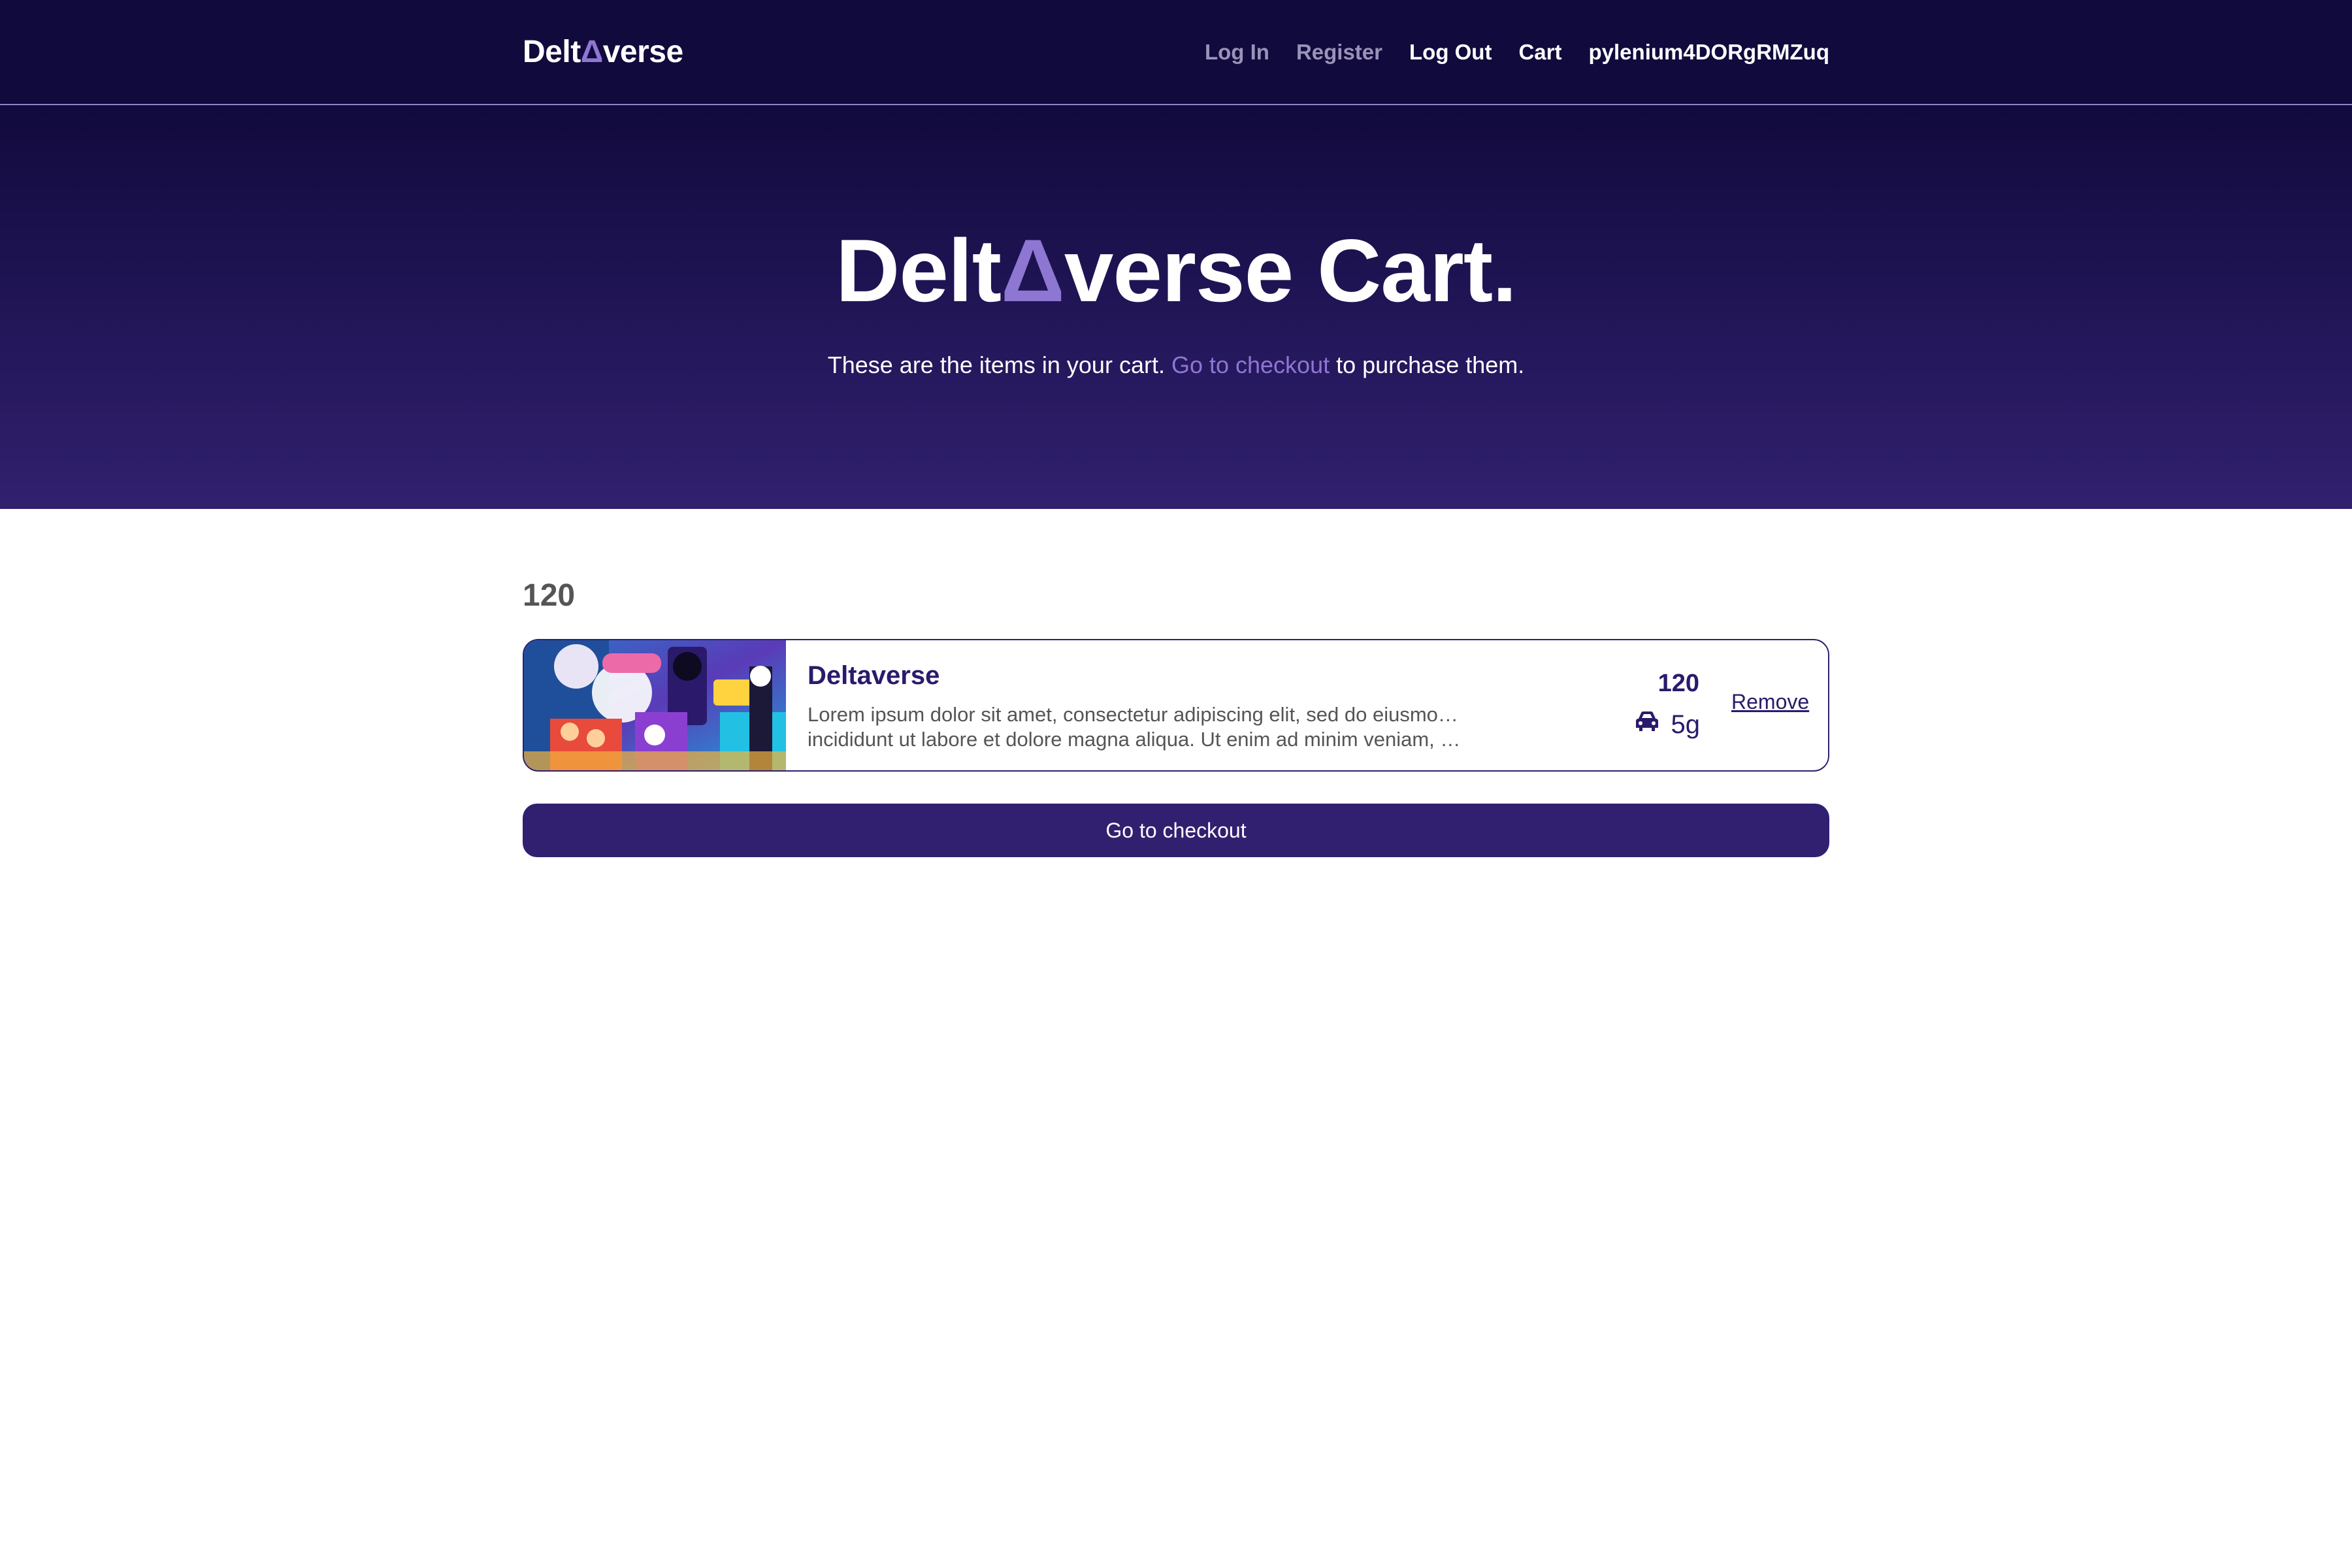 This screenshot has height=1568, width=2352. Describe the element at coordinates (1427, 364) in the screenshot. I see `hero-subtitle-after: to purchase them.` at that location.